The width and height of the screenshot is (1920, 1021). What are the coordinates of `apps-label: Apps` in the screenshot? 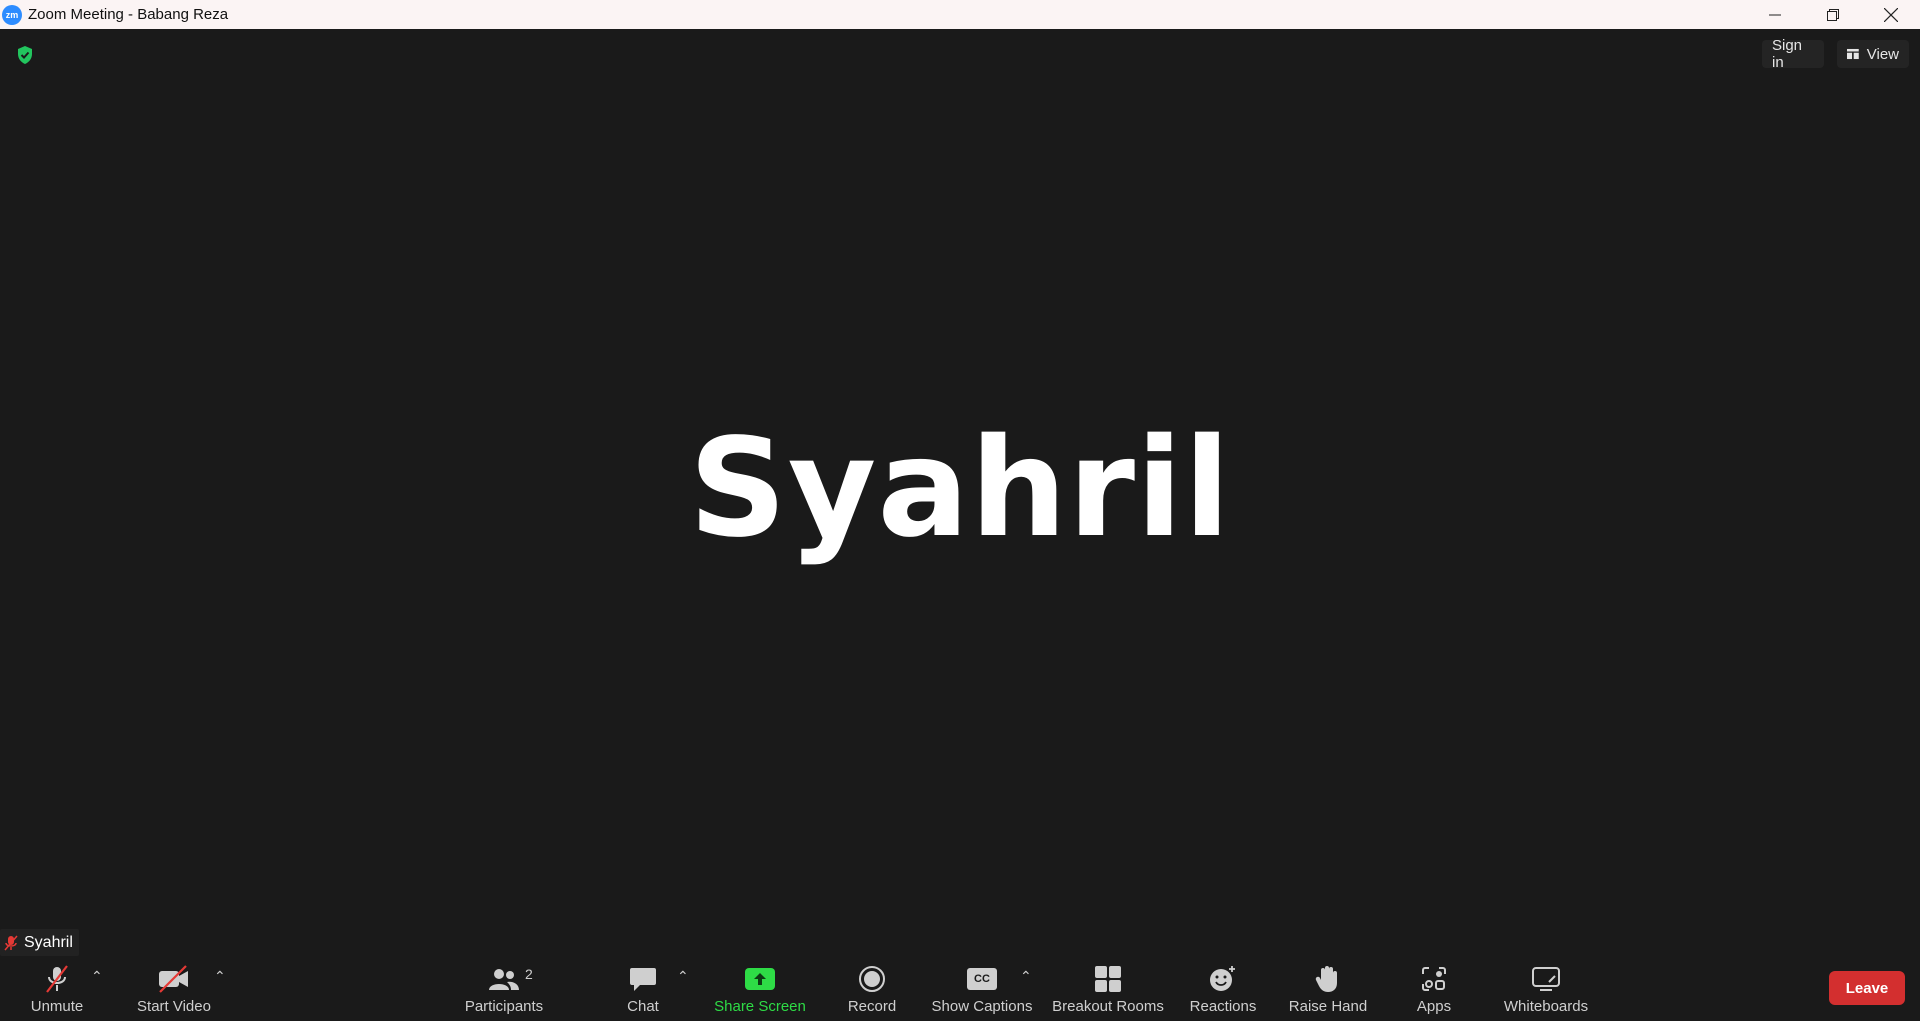 It's located at (1434, 1006).